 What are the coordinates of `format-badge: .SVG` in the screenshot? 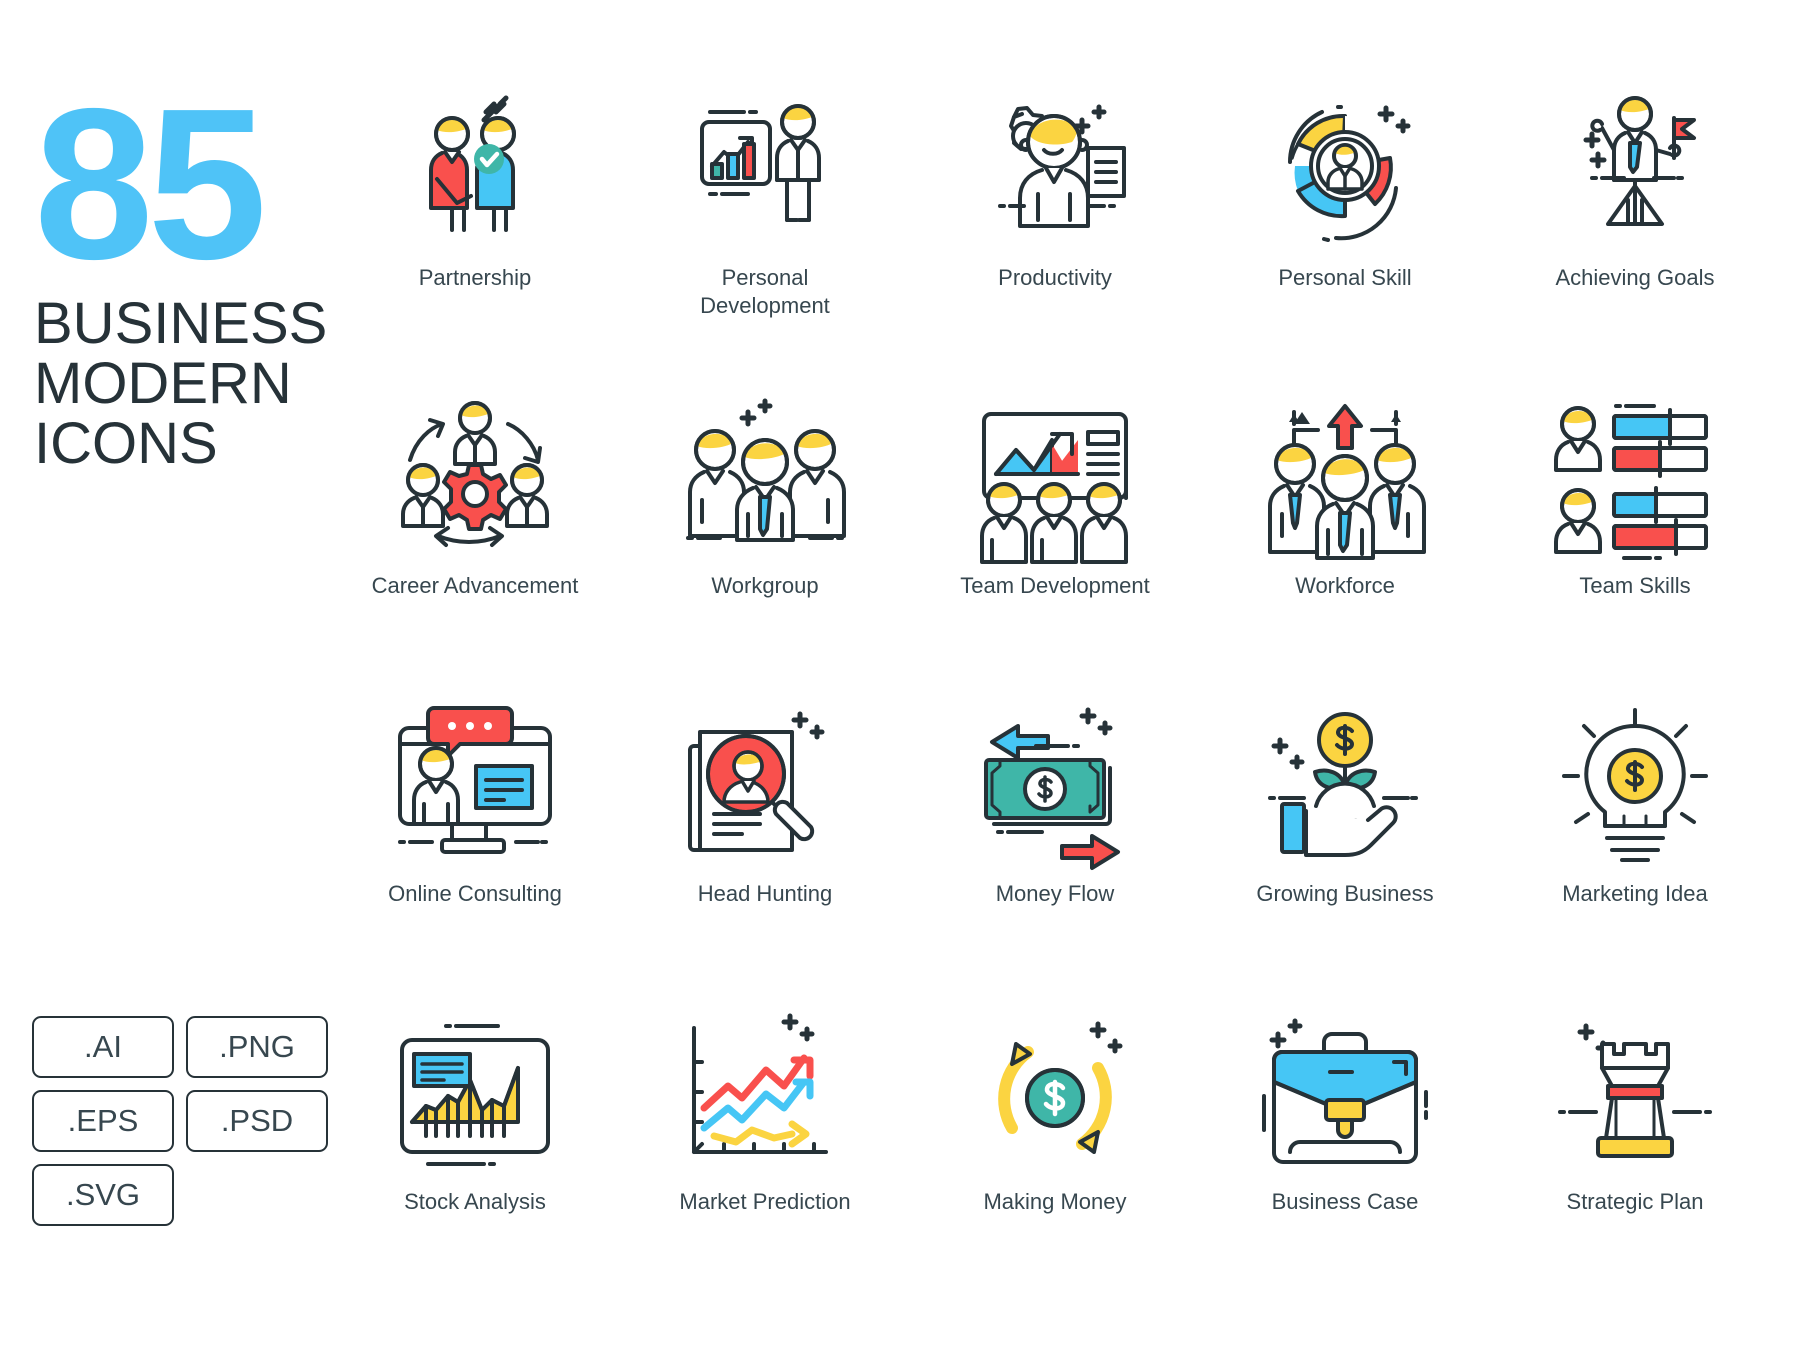 It's located at (103, 1195).